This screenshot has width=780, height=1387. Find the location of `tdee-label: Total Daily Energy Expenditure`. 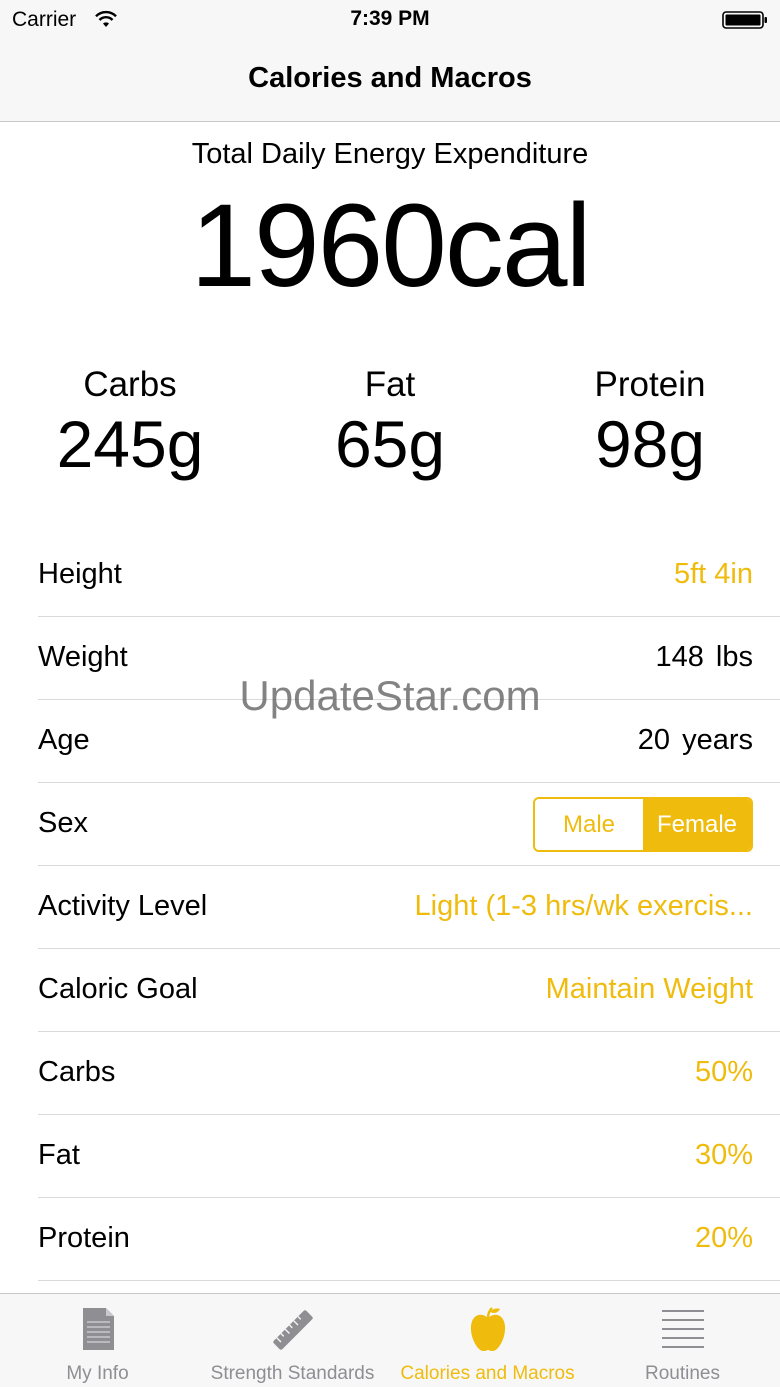

tdee-label: Total Daily Energy Expenditure is located at coordinates (390, 154).